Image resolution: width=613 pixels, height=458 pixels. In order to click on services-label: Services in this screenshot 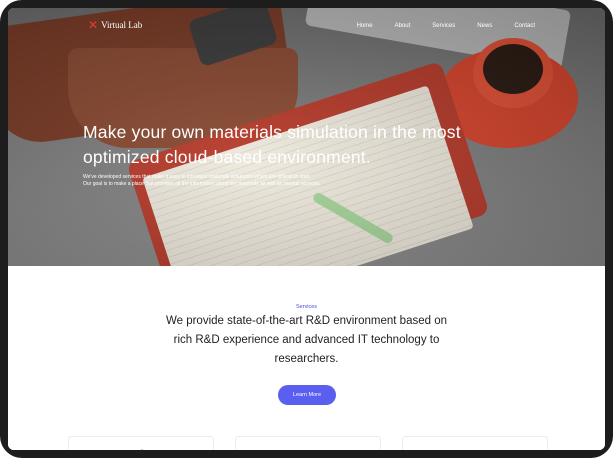, I will do `click(306, 307)`.